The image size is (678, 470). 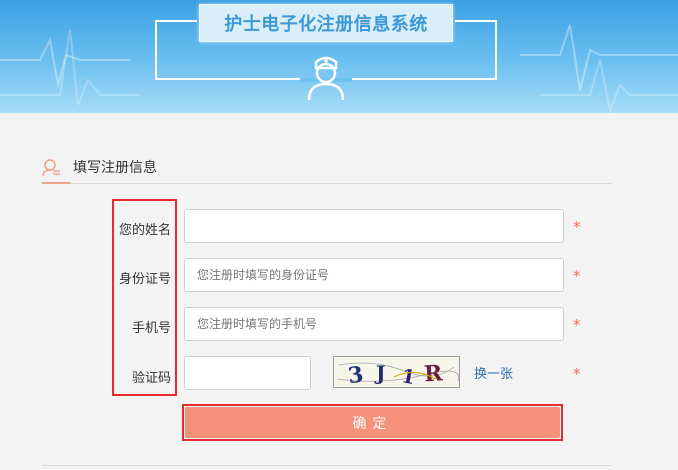 What do you see at coordinates (577, 276) in the screenshot?
I see `id-required-mark: *` at bounding box center [577, 276].